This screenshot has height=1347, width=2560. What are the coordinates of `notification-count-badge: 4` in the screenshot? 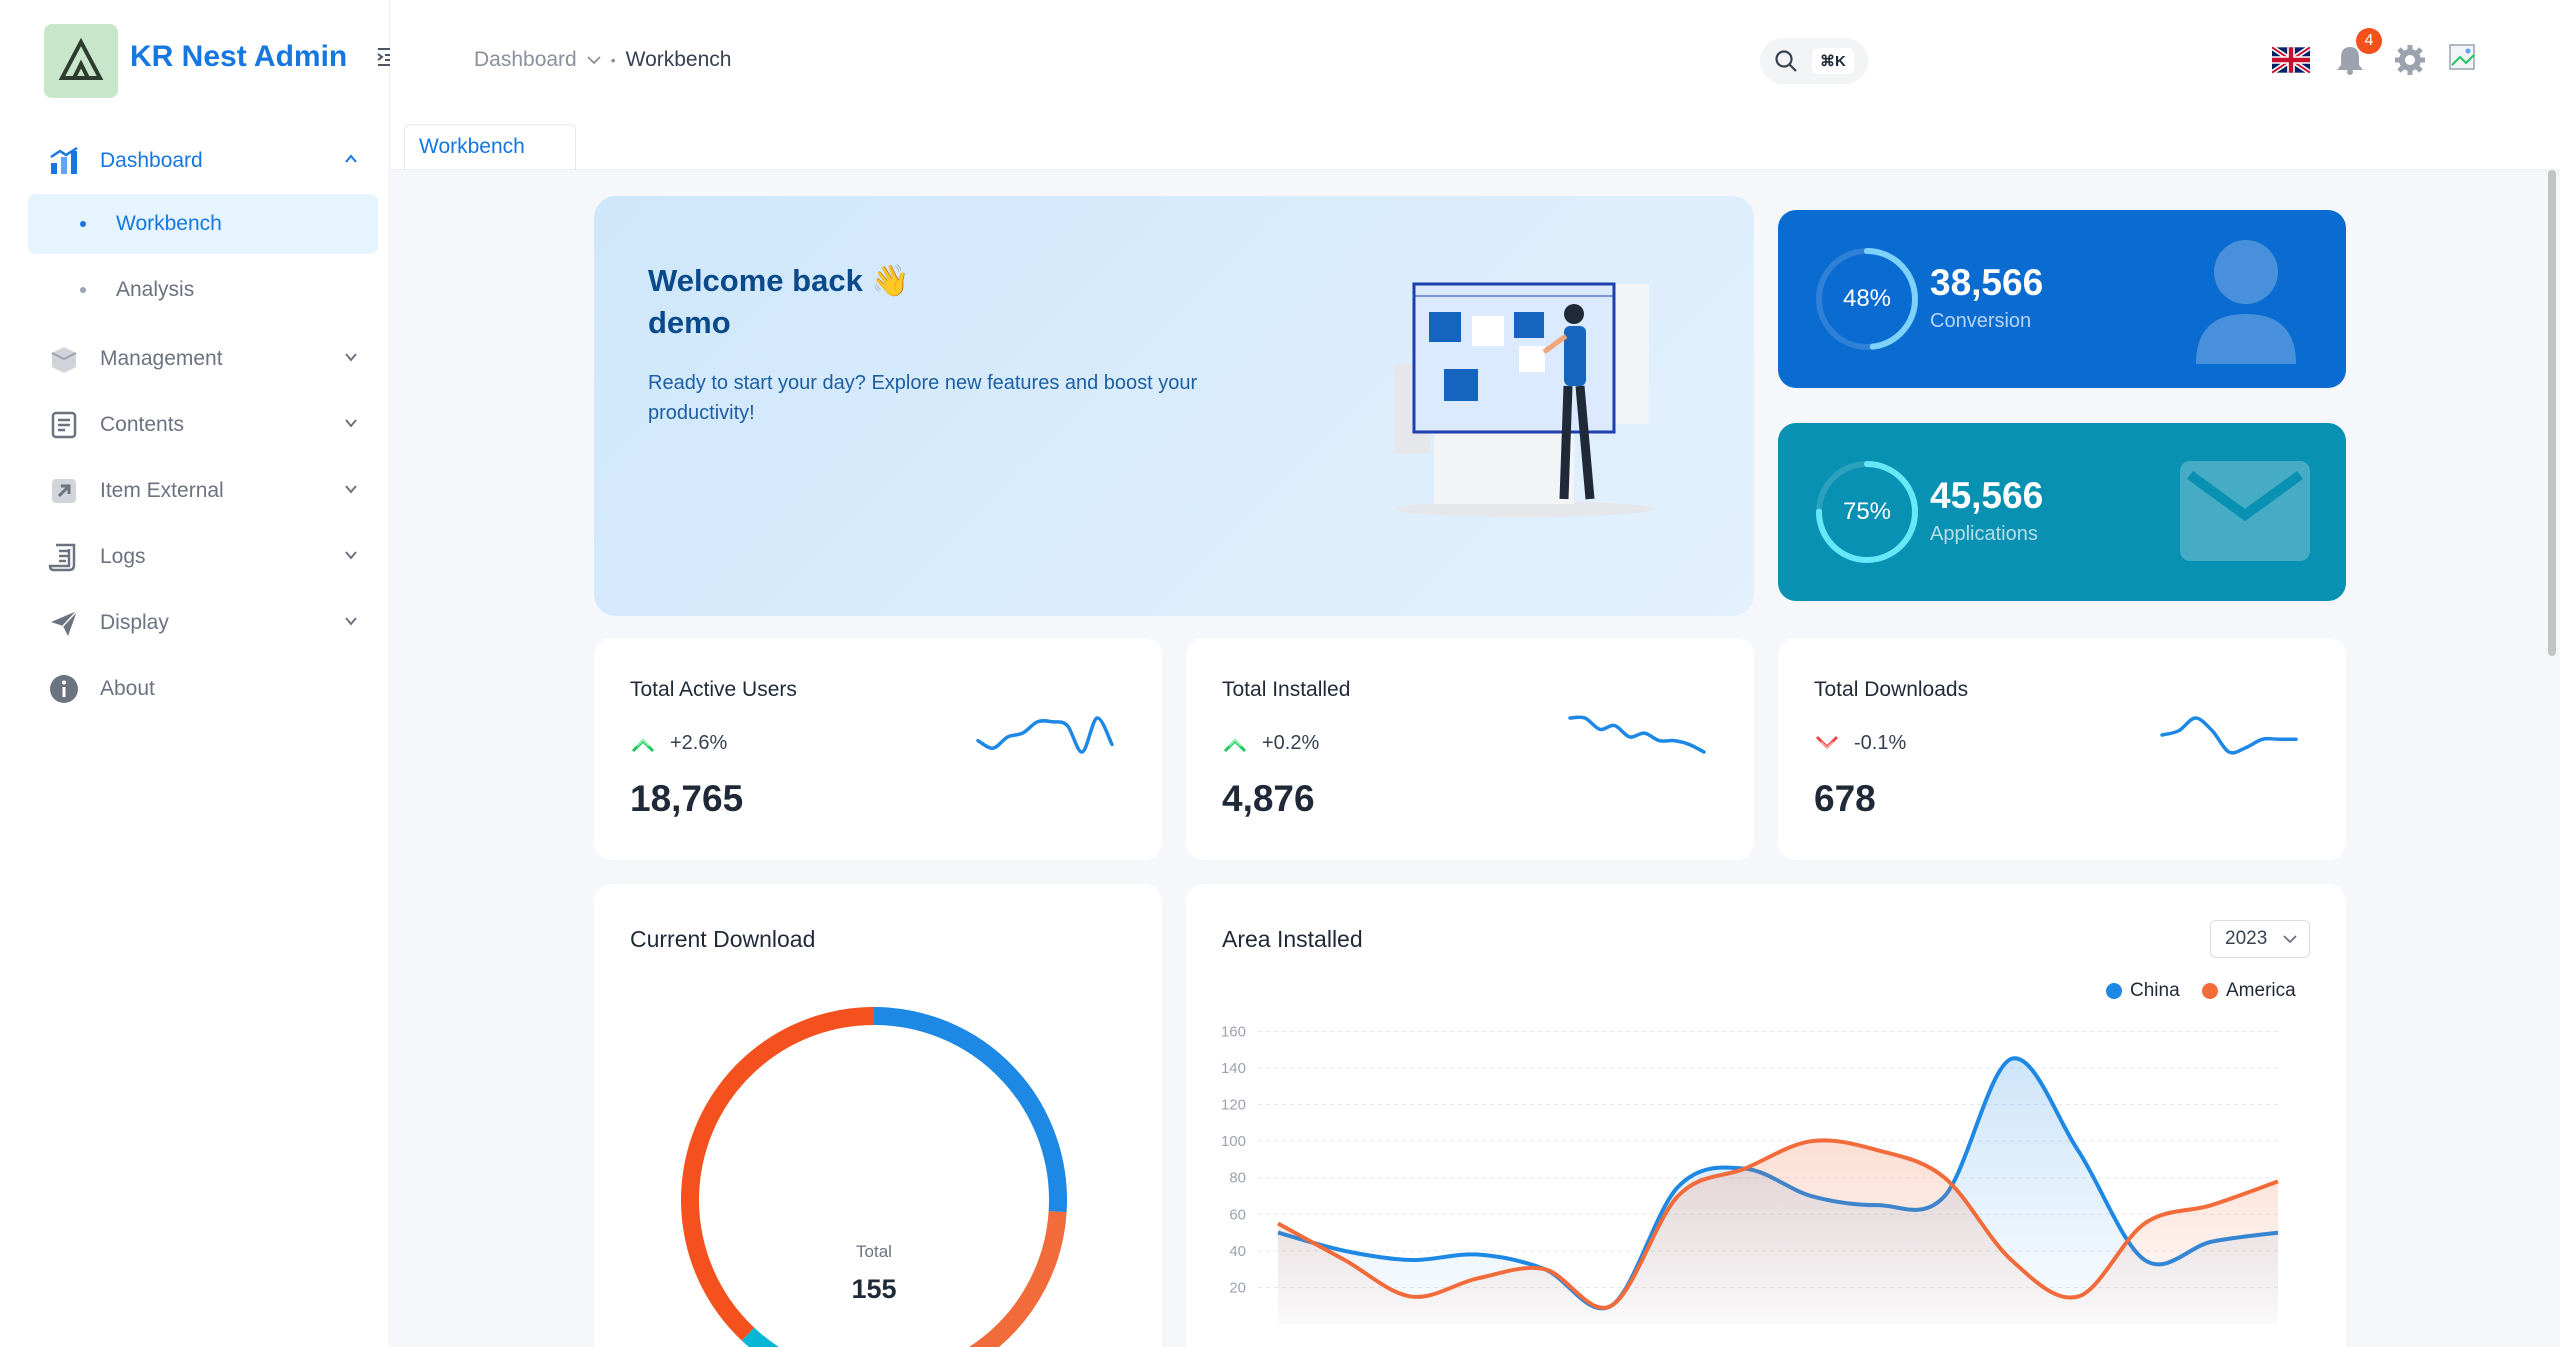 It's located at (2369, 41).